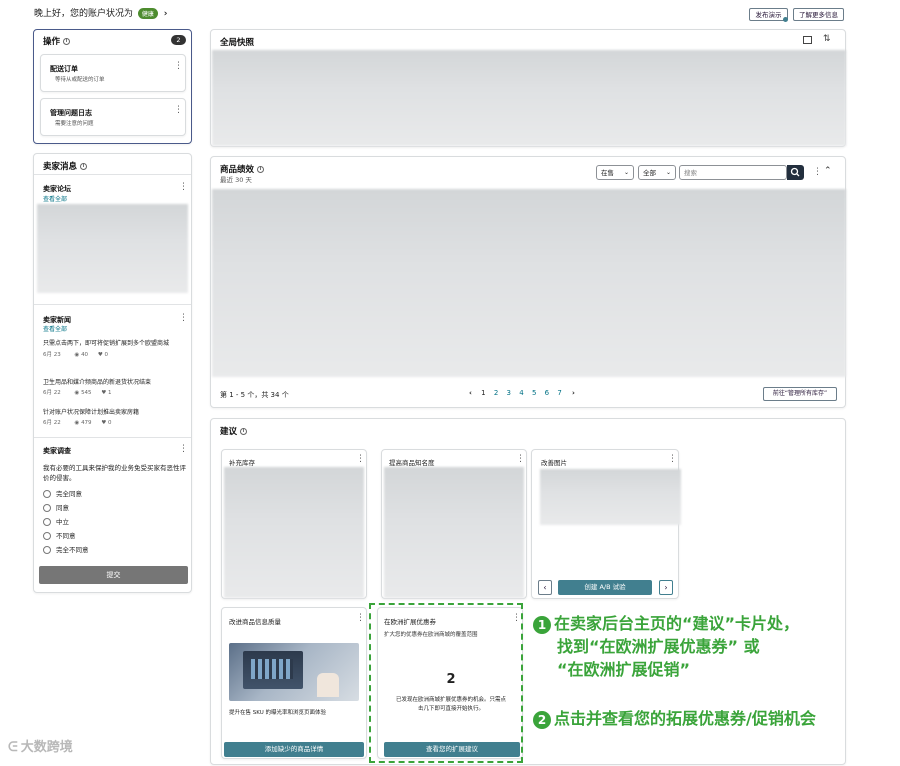 Image resolution: width=900 pixels, height=766 pixels. Describe the element at coordinates (483, 393) in the screenshot. I see `page-link: 1` at that location.